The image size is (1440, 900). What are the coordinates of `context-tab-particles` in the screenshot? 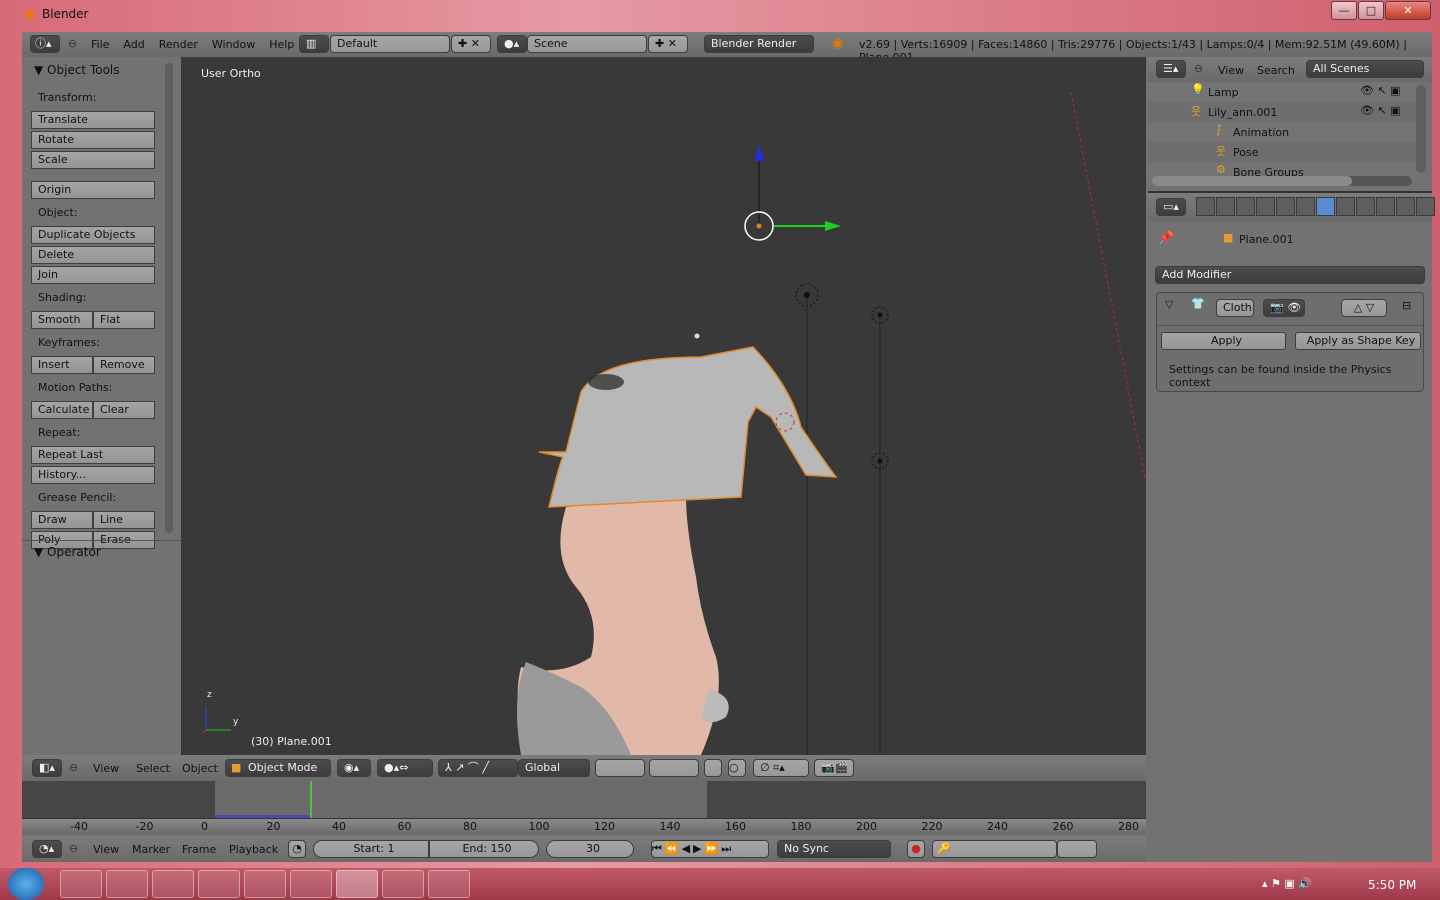 It's located at (1405, 206).